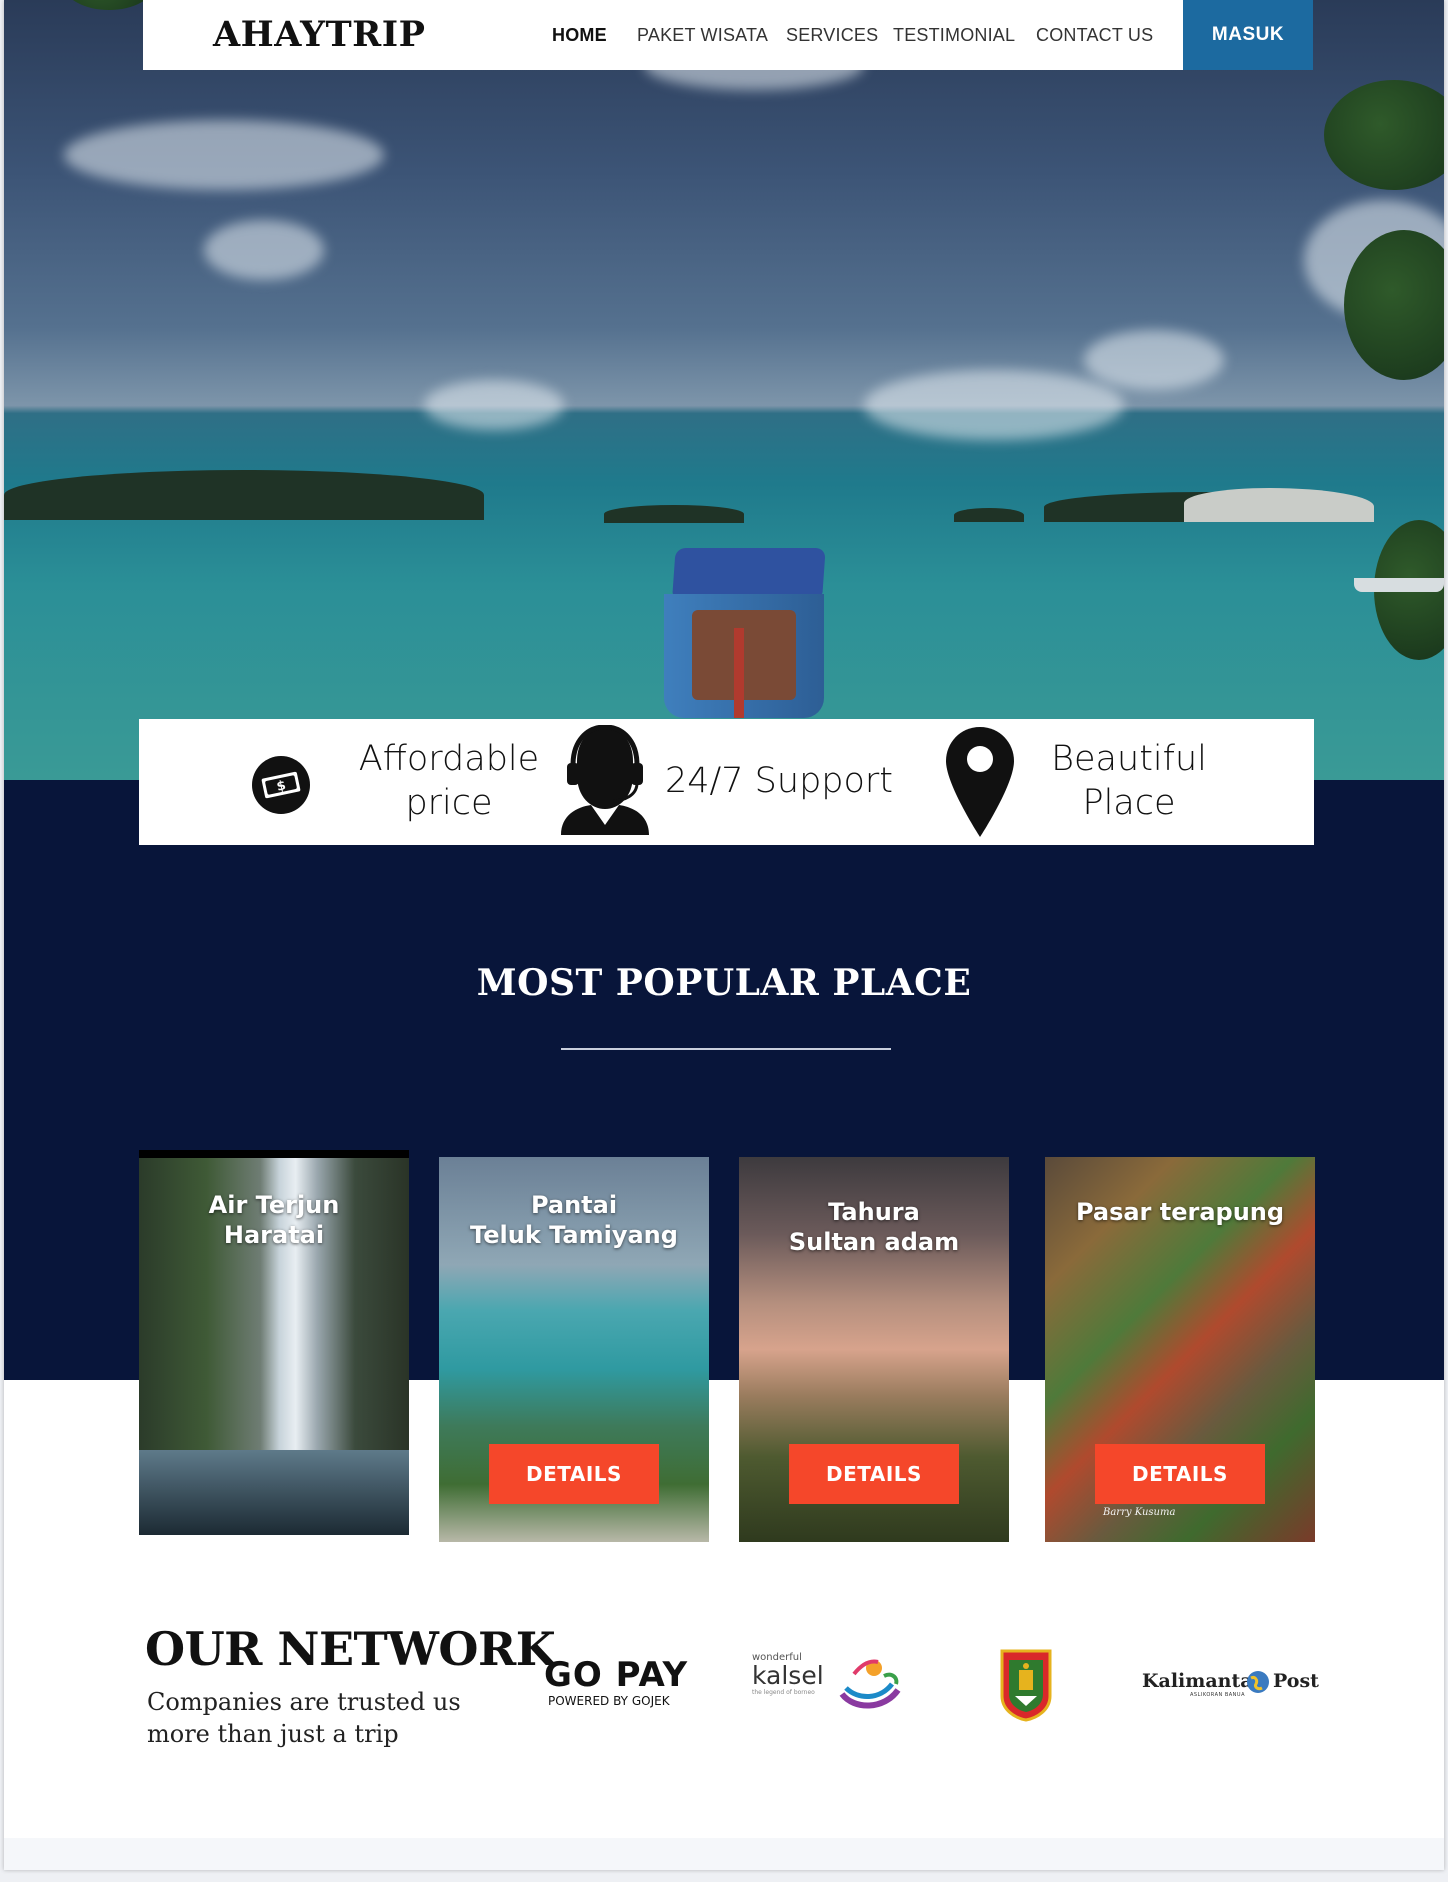 This screenshot has width=1448, height=1882. What do you see at coordinates (273, 1734) in the screenshot?
I see `network-subtitle-line2: more than just a trip` at bounding box center [273, 1734].